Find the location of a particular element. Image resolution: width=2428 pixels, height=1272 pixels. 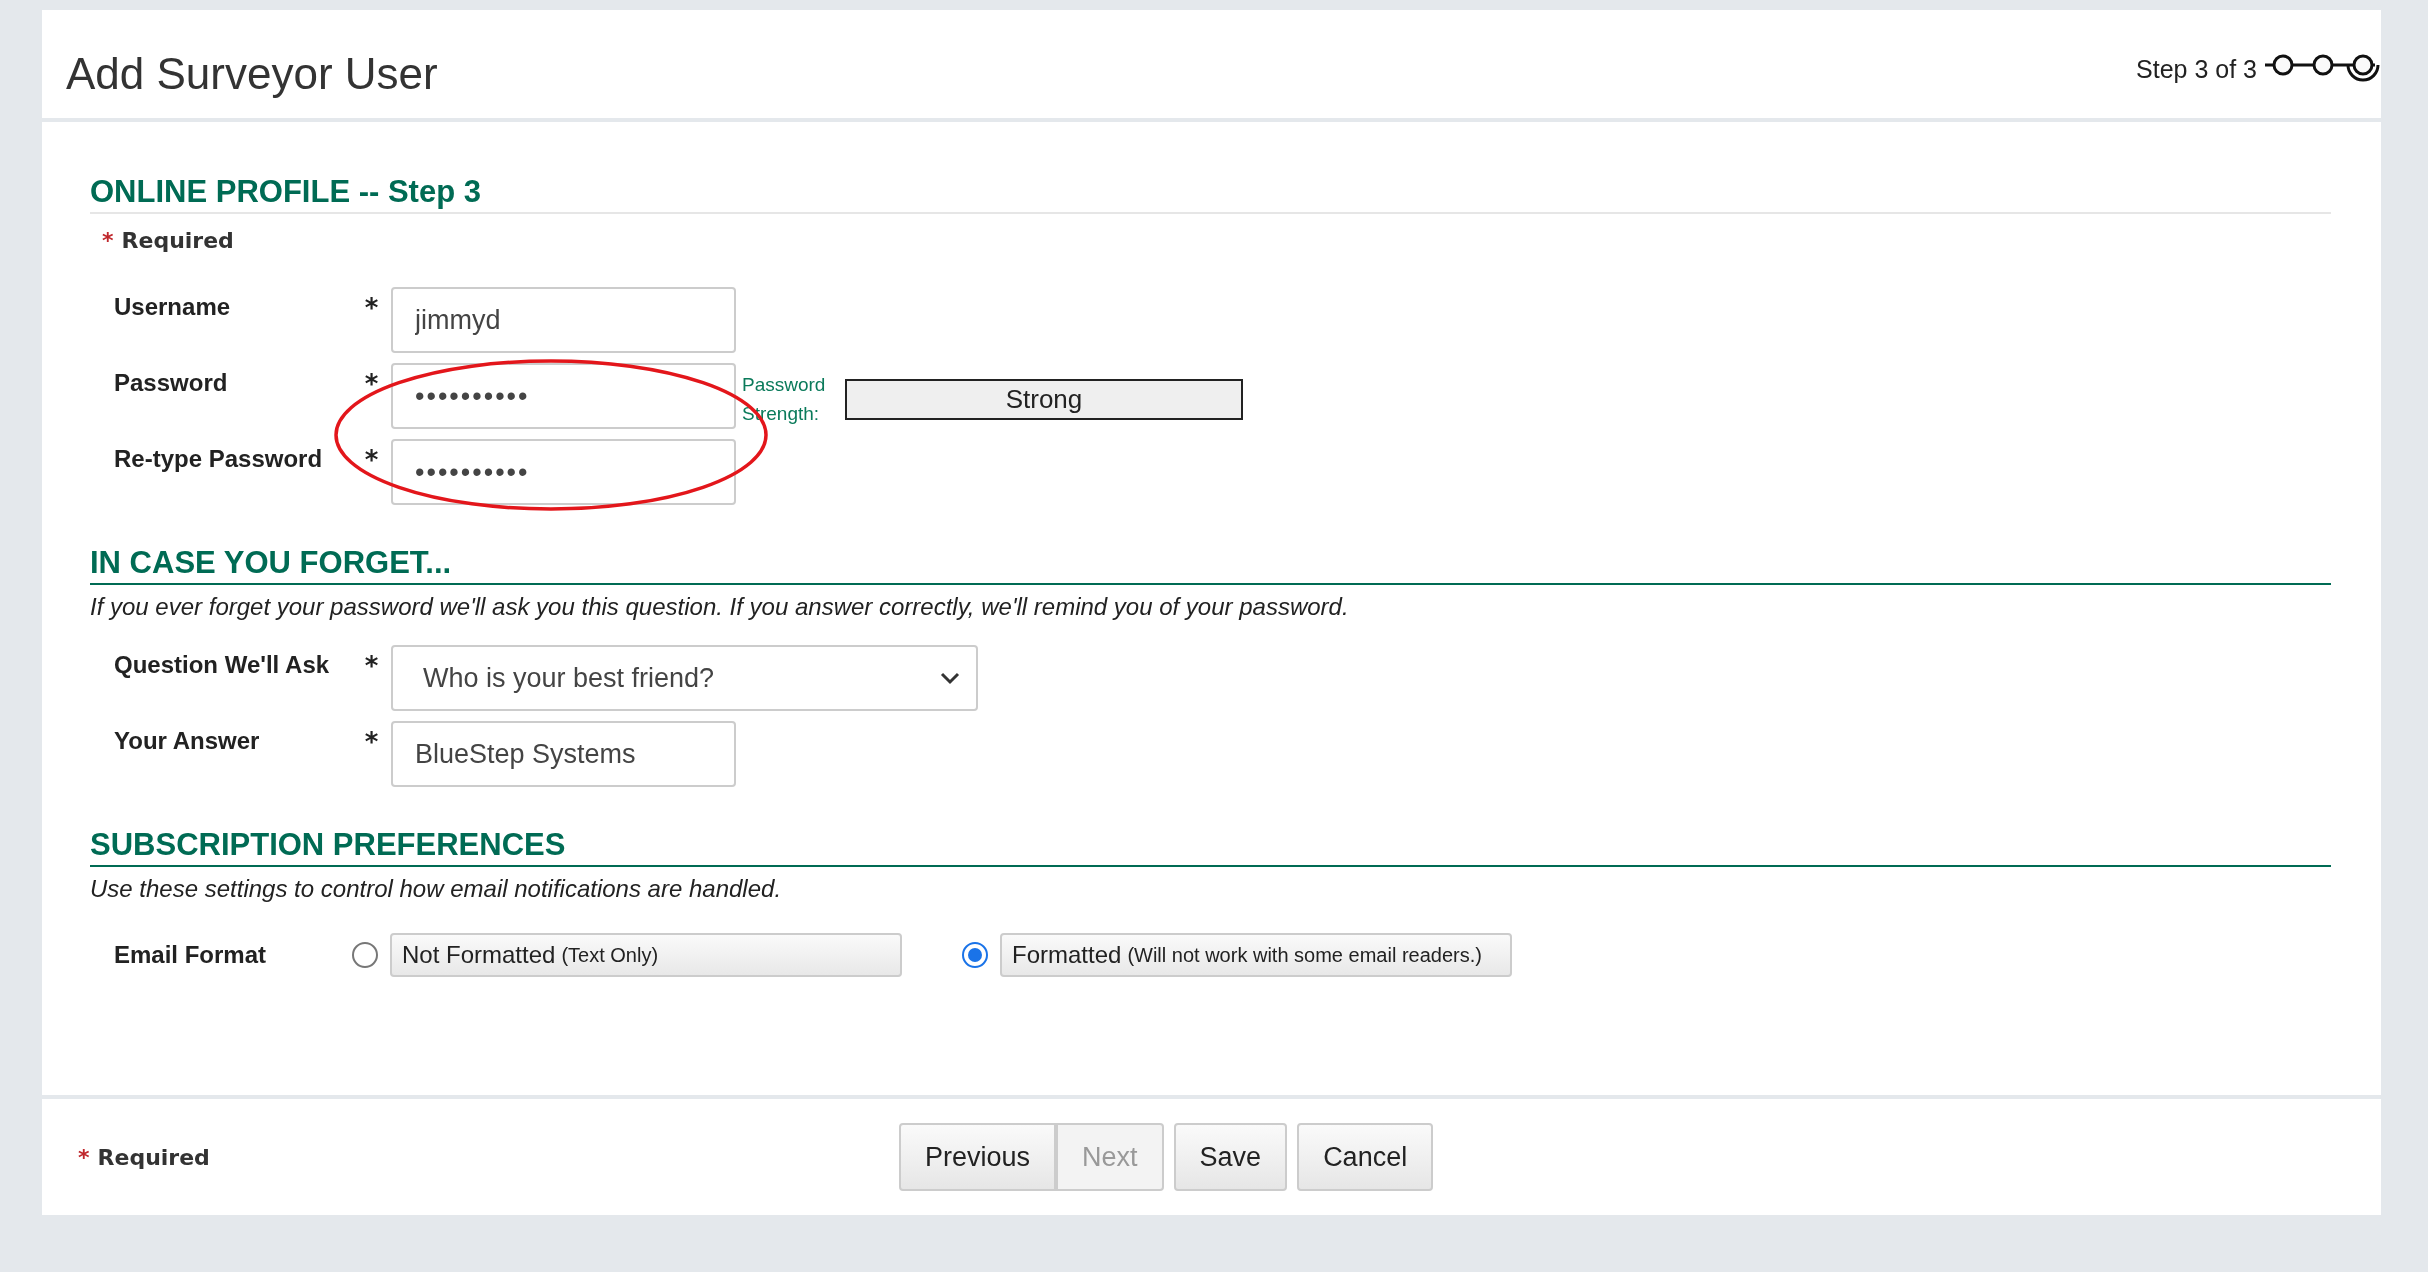

radio-option-label: Not Formatted (Text Only) is located at coordinates (646, 955).